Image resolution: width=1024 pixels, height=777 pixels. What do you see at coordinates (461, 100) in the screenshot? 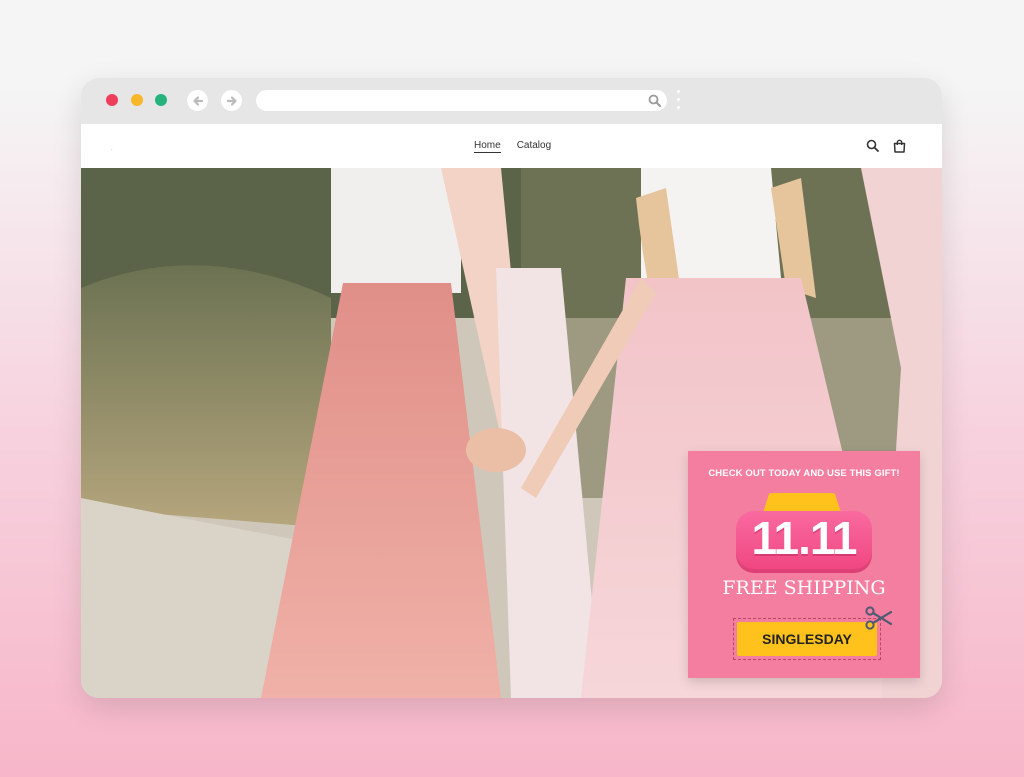
I see `address-bar` at bounding box center [461, 100].